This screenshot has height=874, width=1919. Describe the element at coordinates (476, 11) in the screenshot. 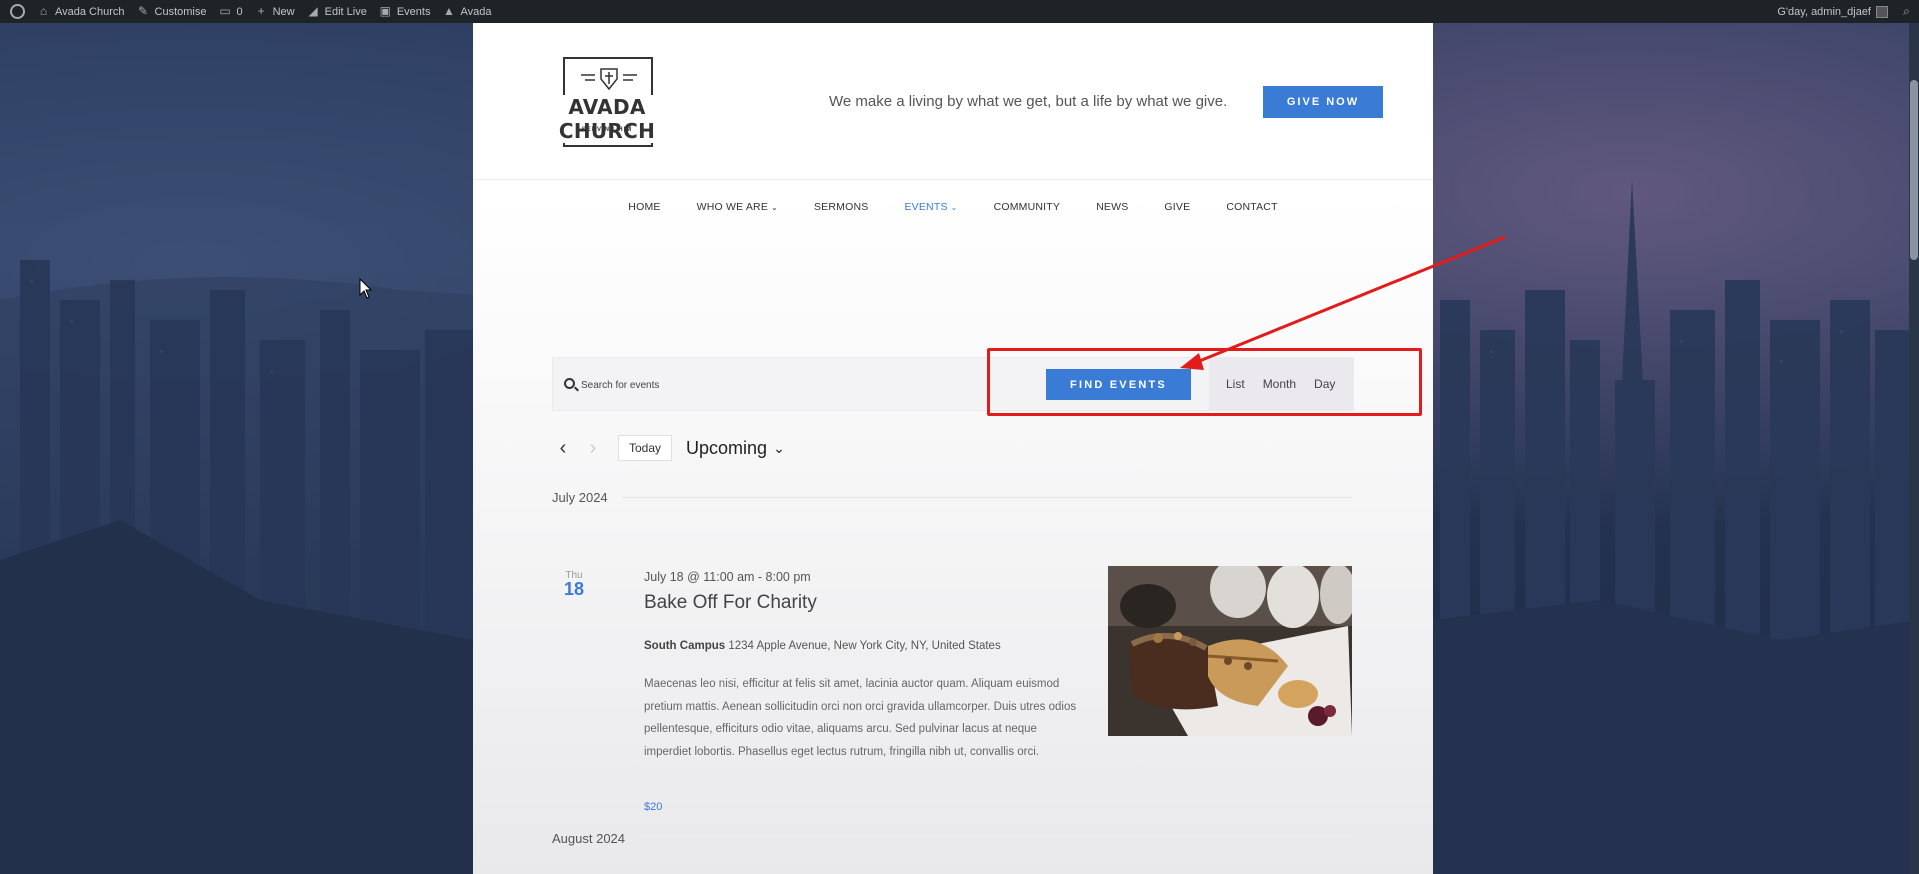

I see `avada-label: Avada` at that location.